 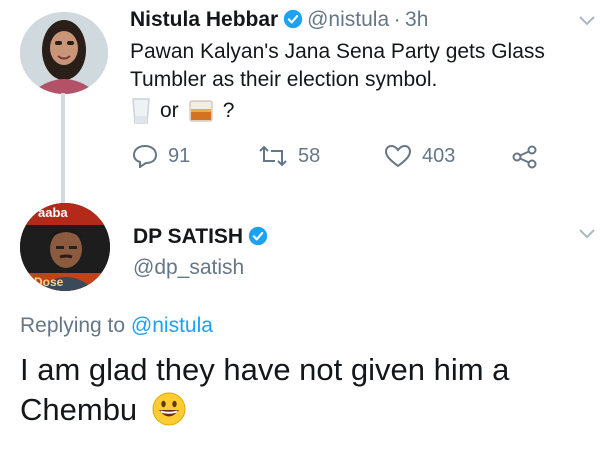 I want to click on replying-to: Replying to @nistula, so click(x=116, y=326).